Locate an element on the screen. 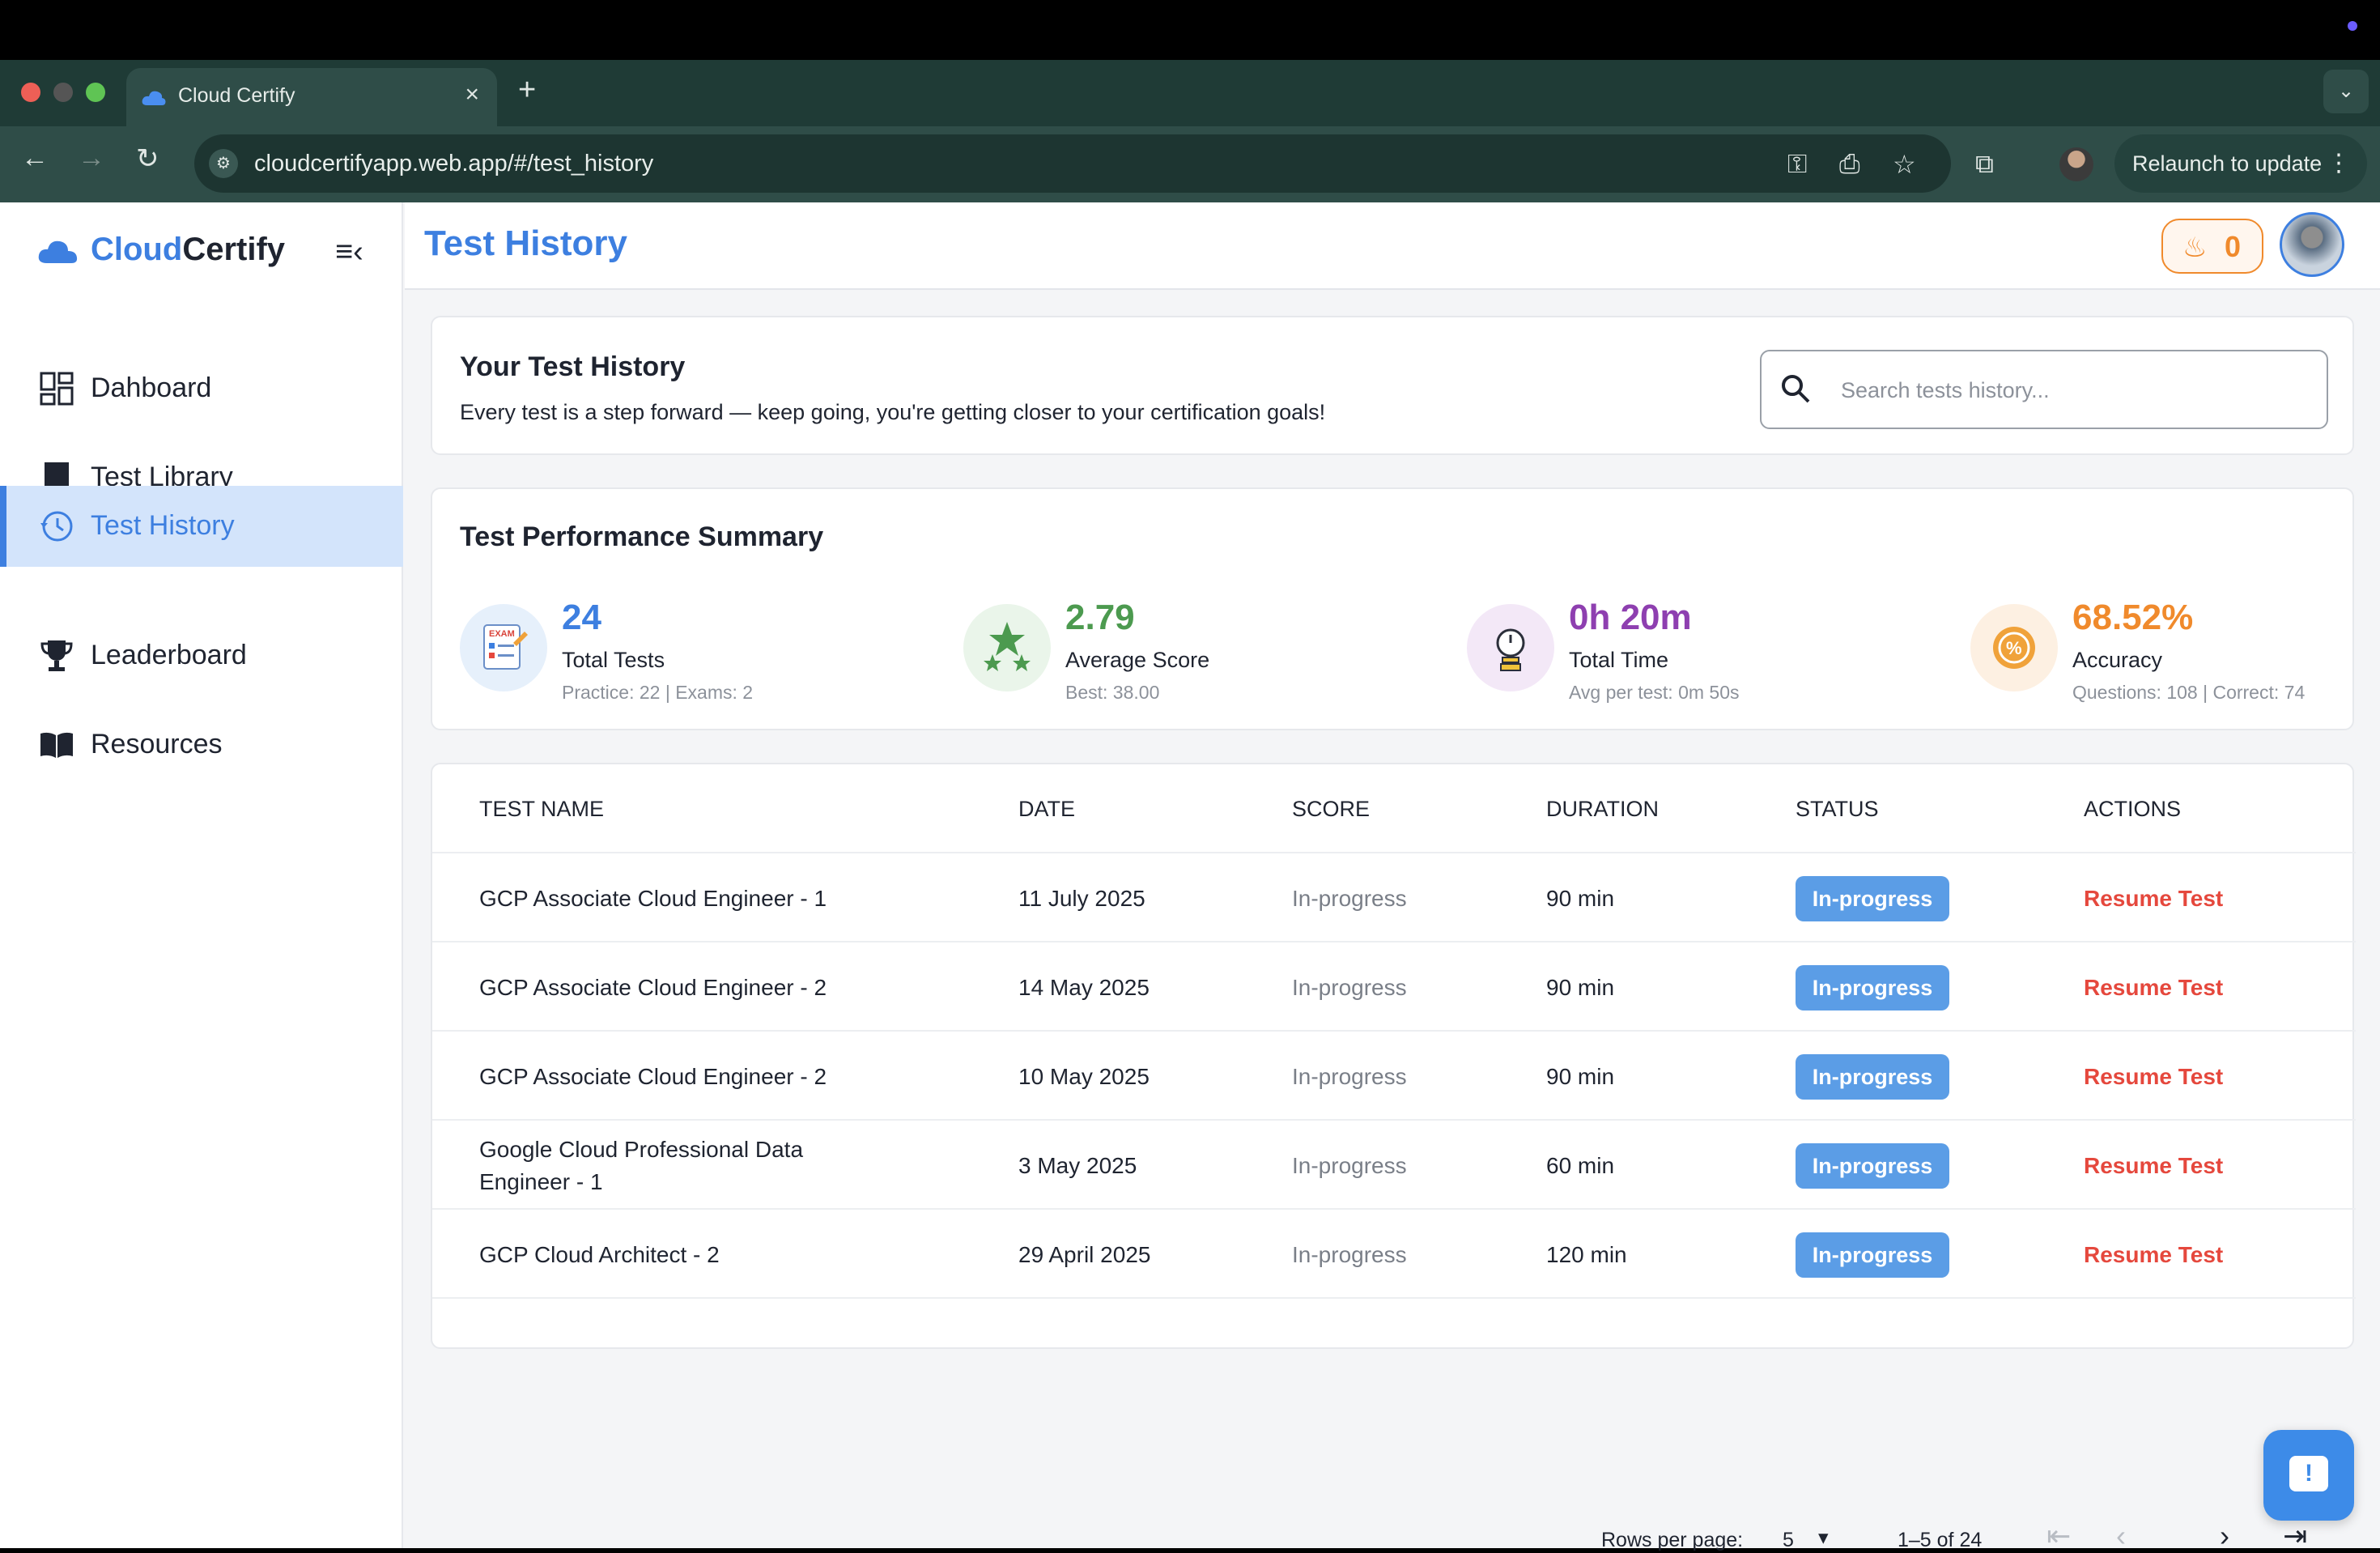 This screenshot has height=1553, width=2380. status-dot is located at coordinates (2352, 26).